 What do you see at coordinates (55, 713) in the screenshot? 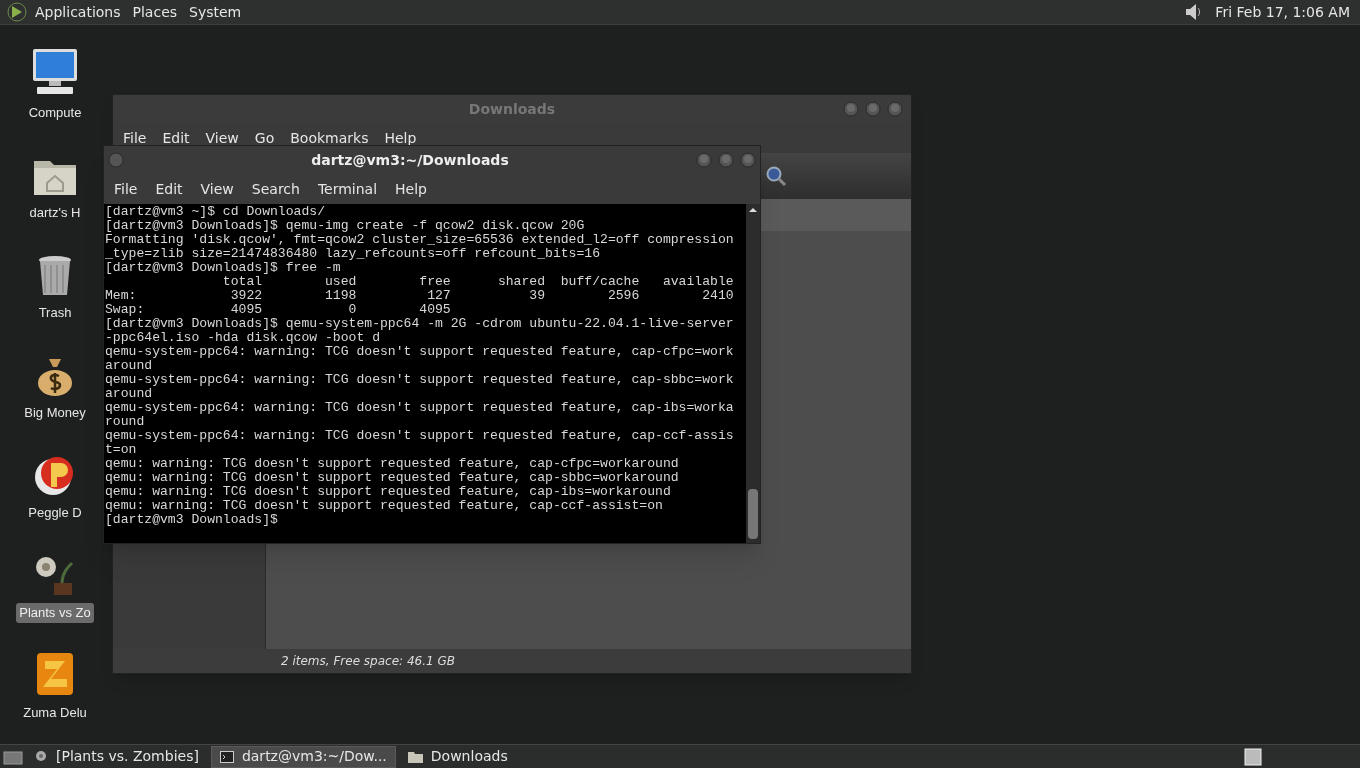
I see `desktop-icon-label: Zuma Delu` at bounding box center [55, 713].